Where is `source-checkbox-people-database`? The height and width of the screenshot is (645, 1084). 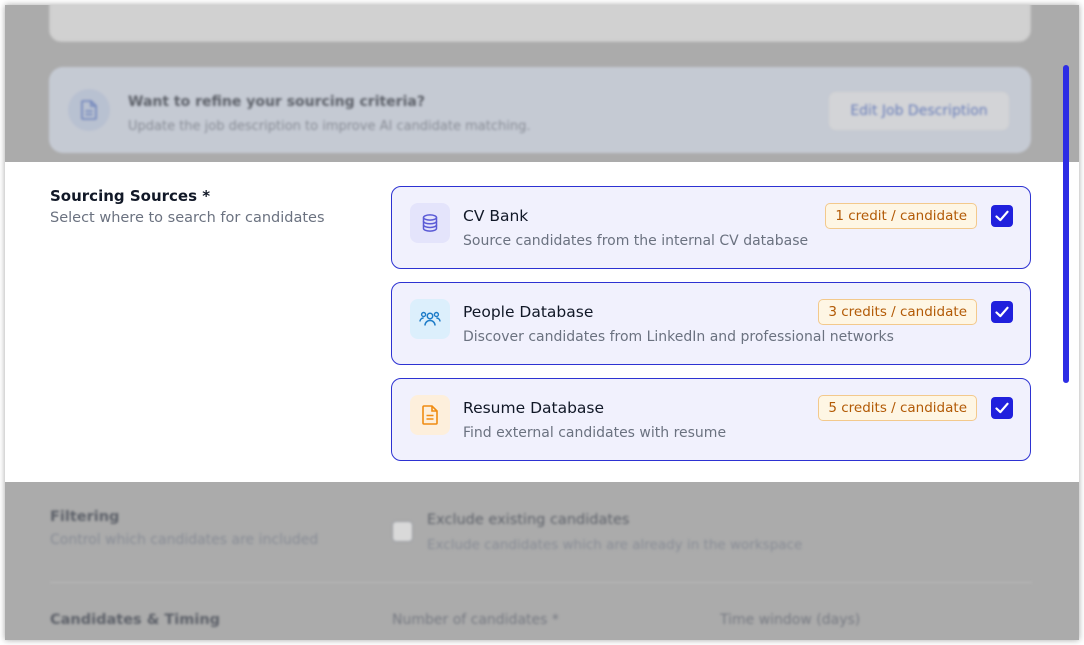
source-checkbox-people-database is located at coordinates (1002, 312).